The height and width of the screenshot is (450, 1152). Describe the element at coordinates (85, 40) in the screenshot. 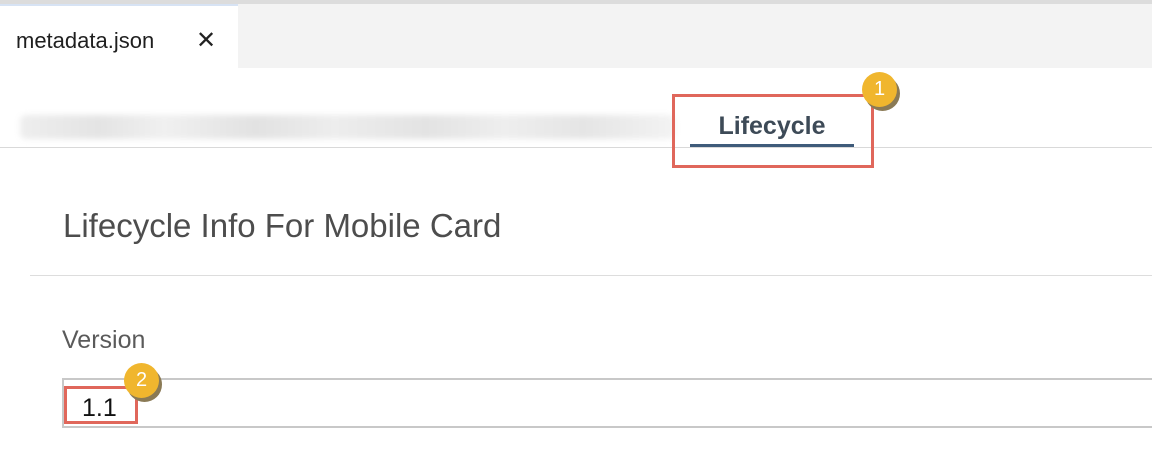

I see `editor-tab-label: metadata.json` at that location.